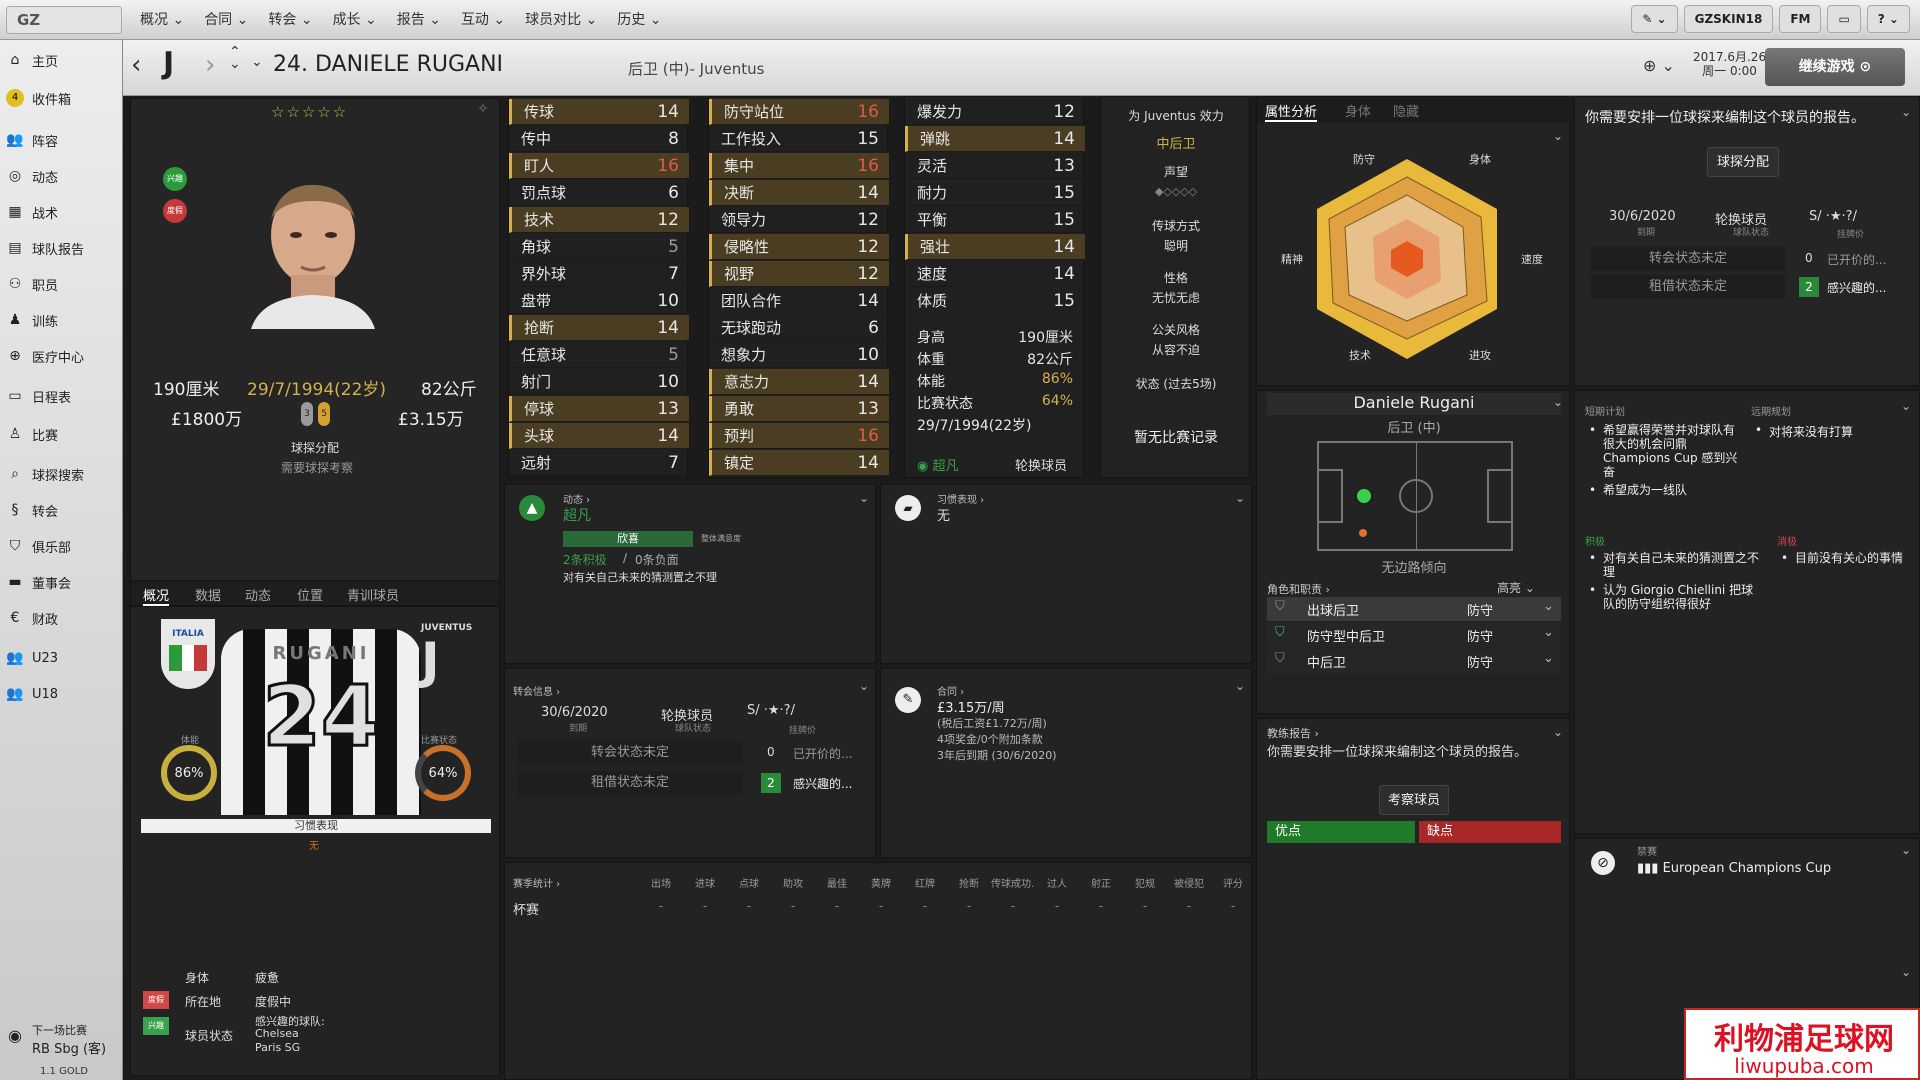  I want to click on continue-button: 继续游戏 ⊙, so click(1835, 67).